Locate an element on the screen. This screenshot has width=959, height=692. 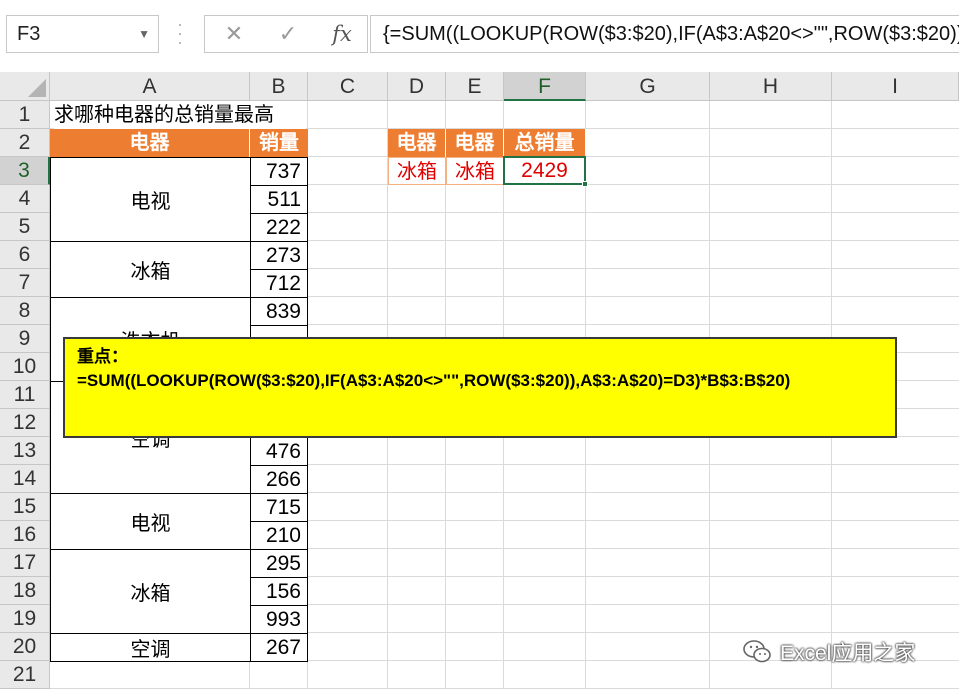
sales-cell: 993 is located at coordinates (279, 619).